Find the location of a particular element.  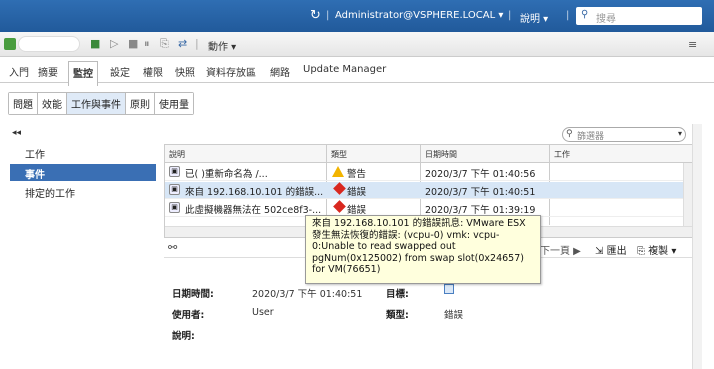

tab-getting-started: 入門 is located at coordinates (19, 71).